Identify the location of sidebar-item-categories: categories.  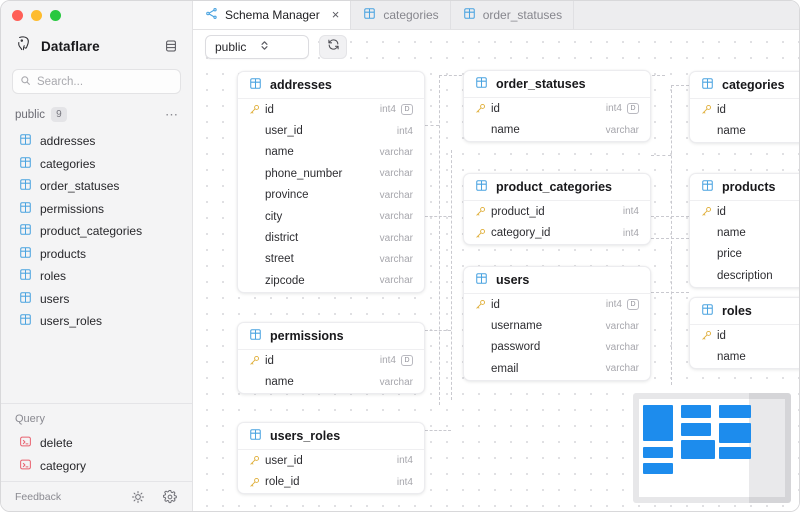
(96, 164).